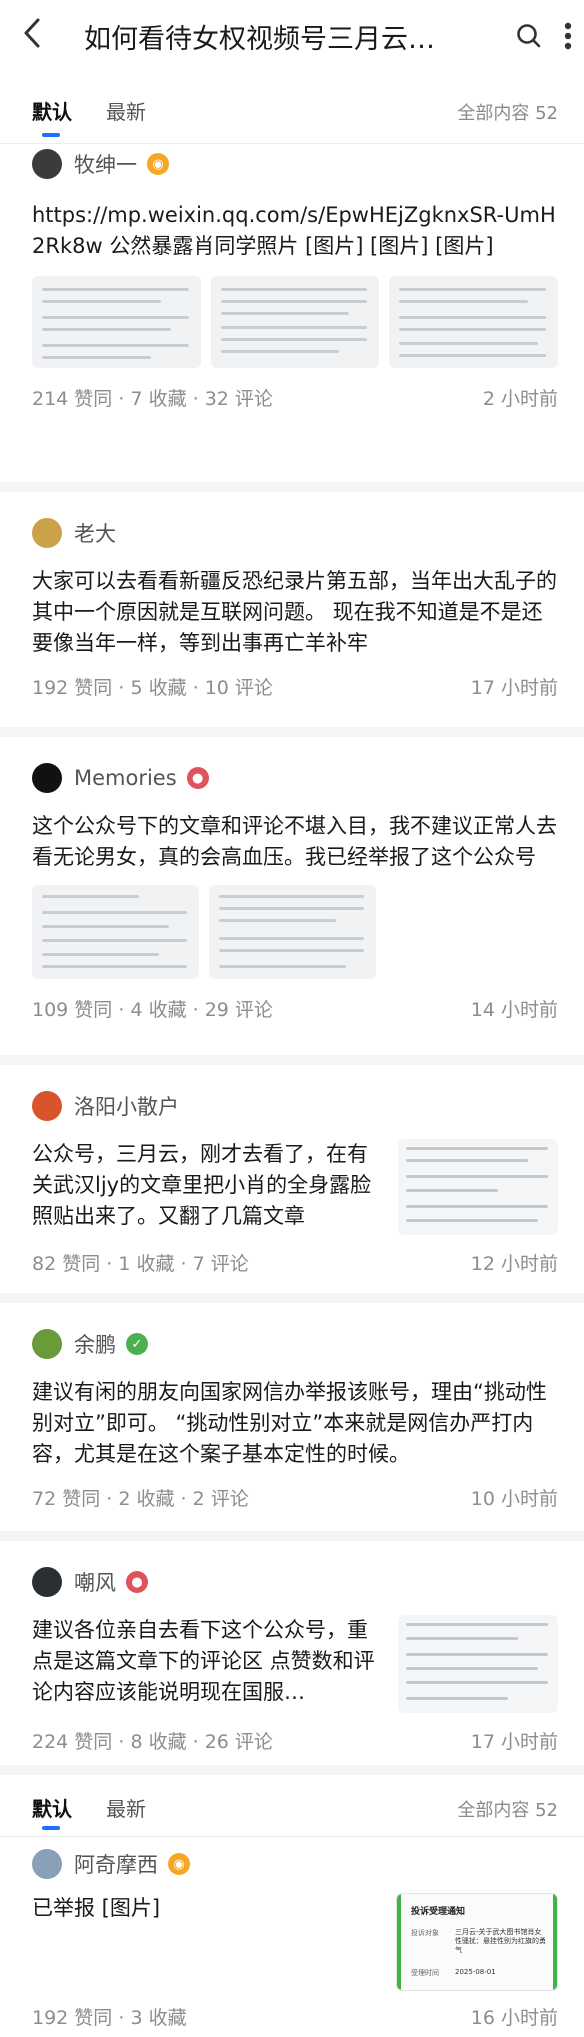 The width and height of the screenshot is (584, 2037). Describe the element at coordinates (220, 1264) in the screenshot. I see `comments-count: 7 评论` at that location.